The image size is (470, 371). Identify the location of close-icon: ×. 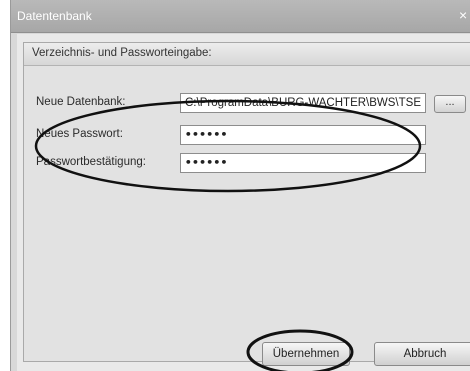
(464, 15).